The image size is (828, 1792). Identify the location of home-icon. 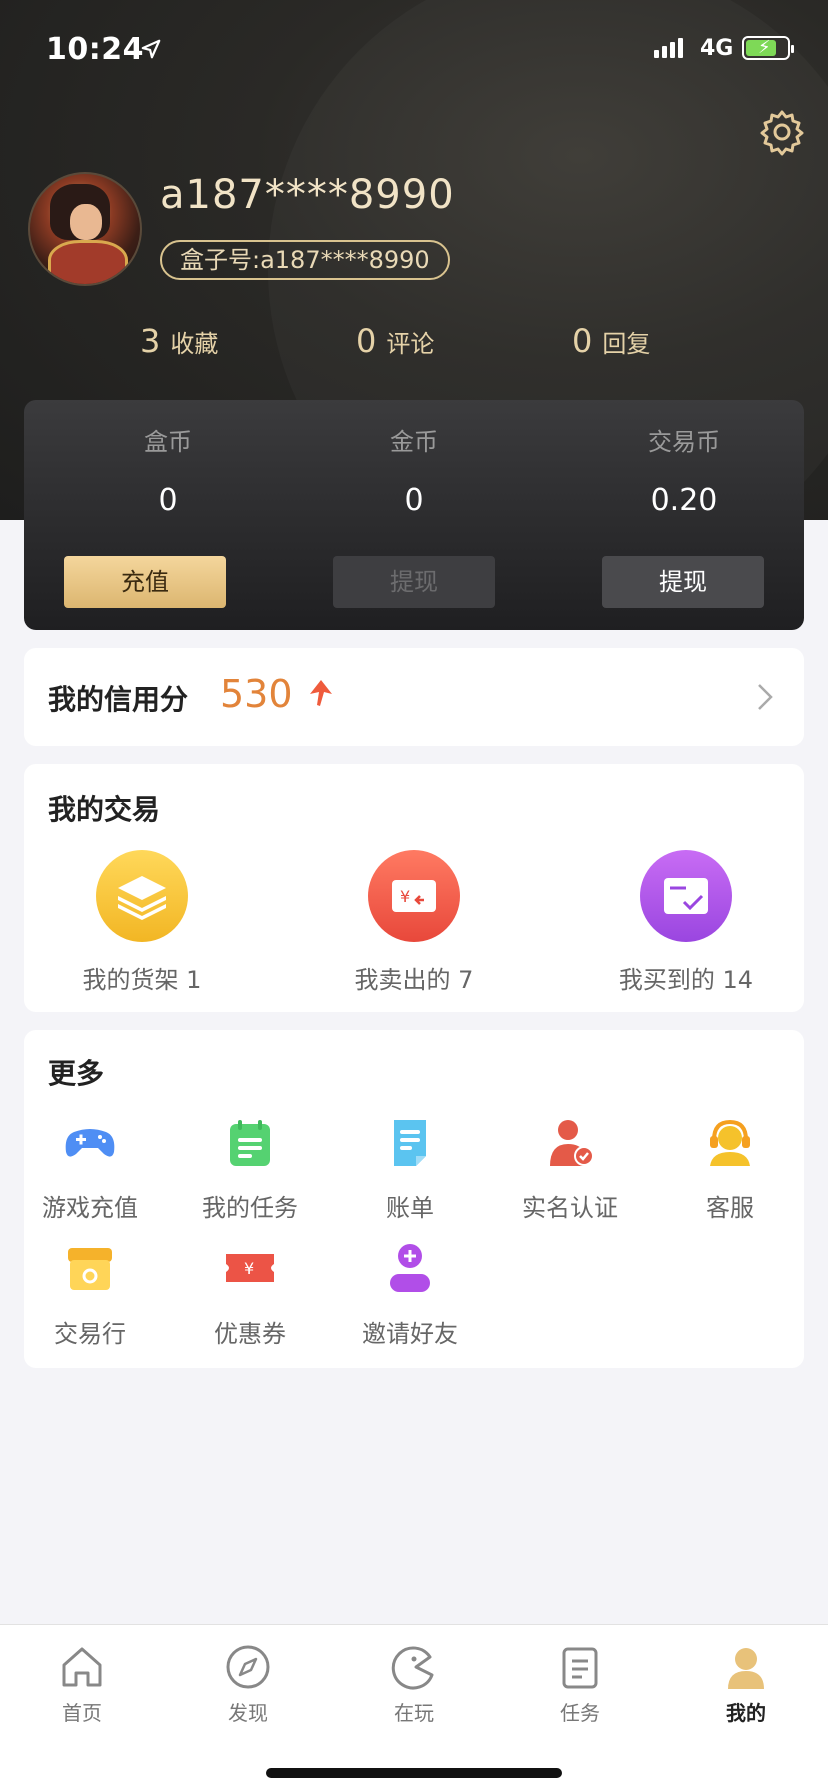
(82, 1667).